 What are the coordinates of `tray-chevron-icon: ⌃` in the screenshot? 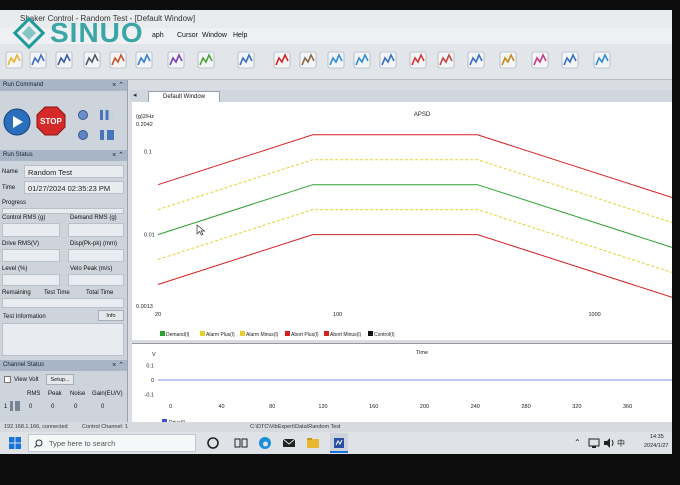 It's located at (577, 442).